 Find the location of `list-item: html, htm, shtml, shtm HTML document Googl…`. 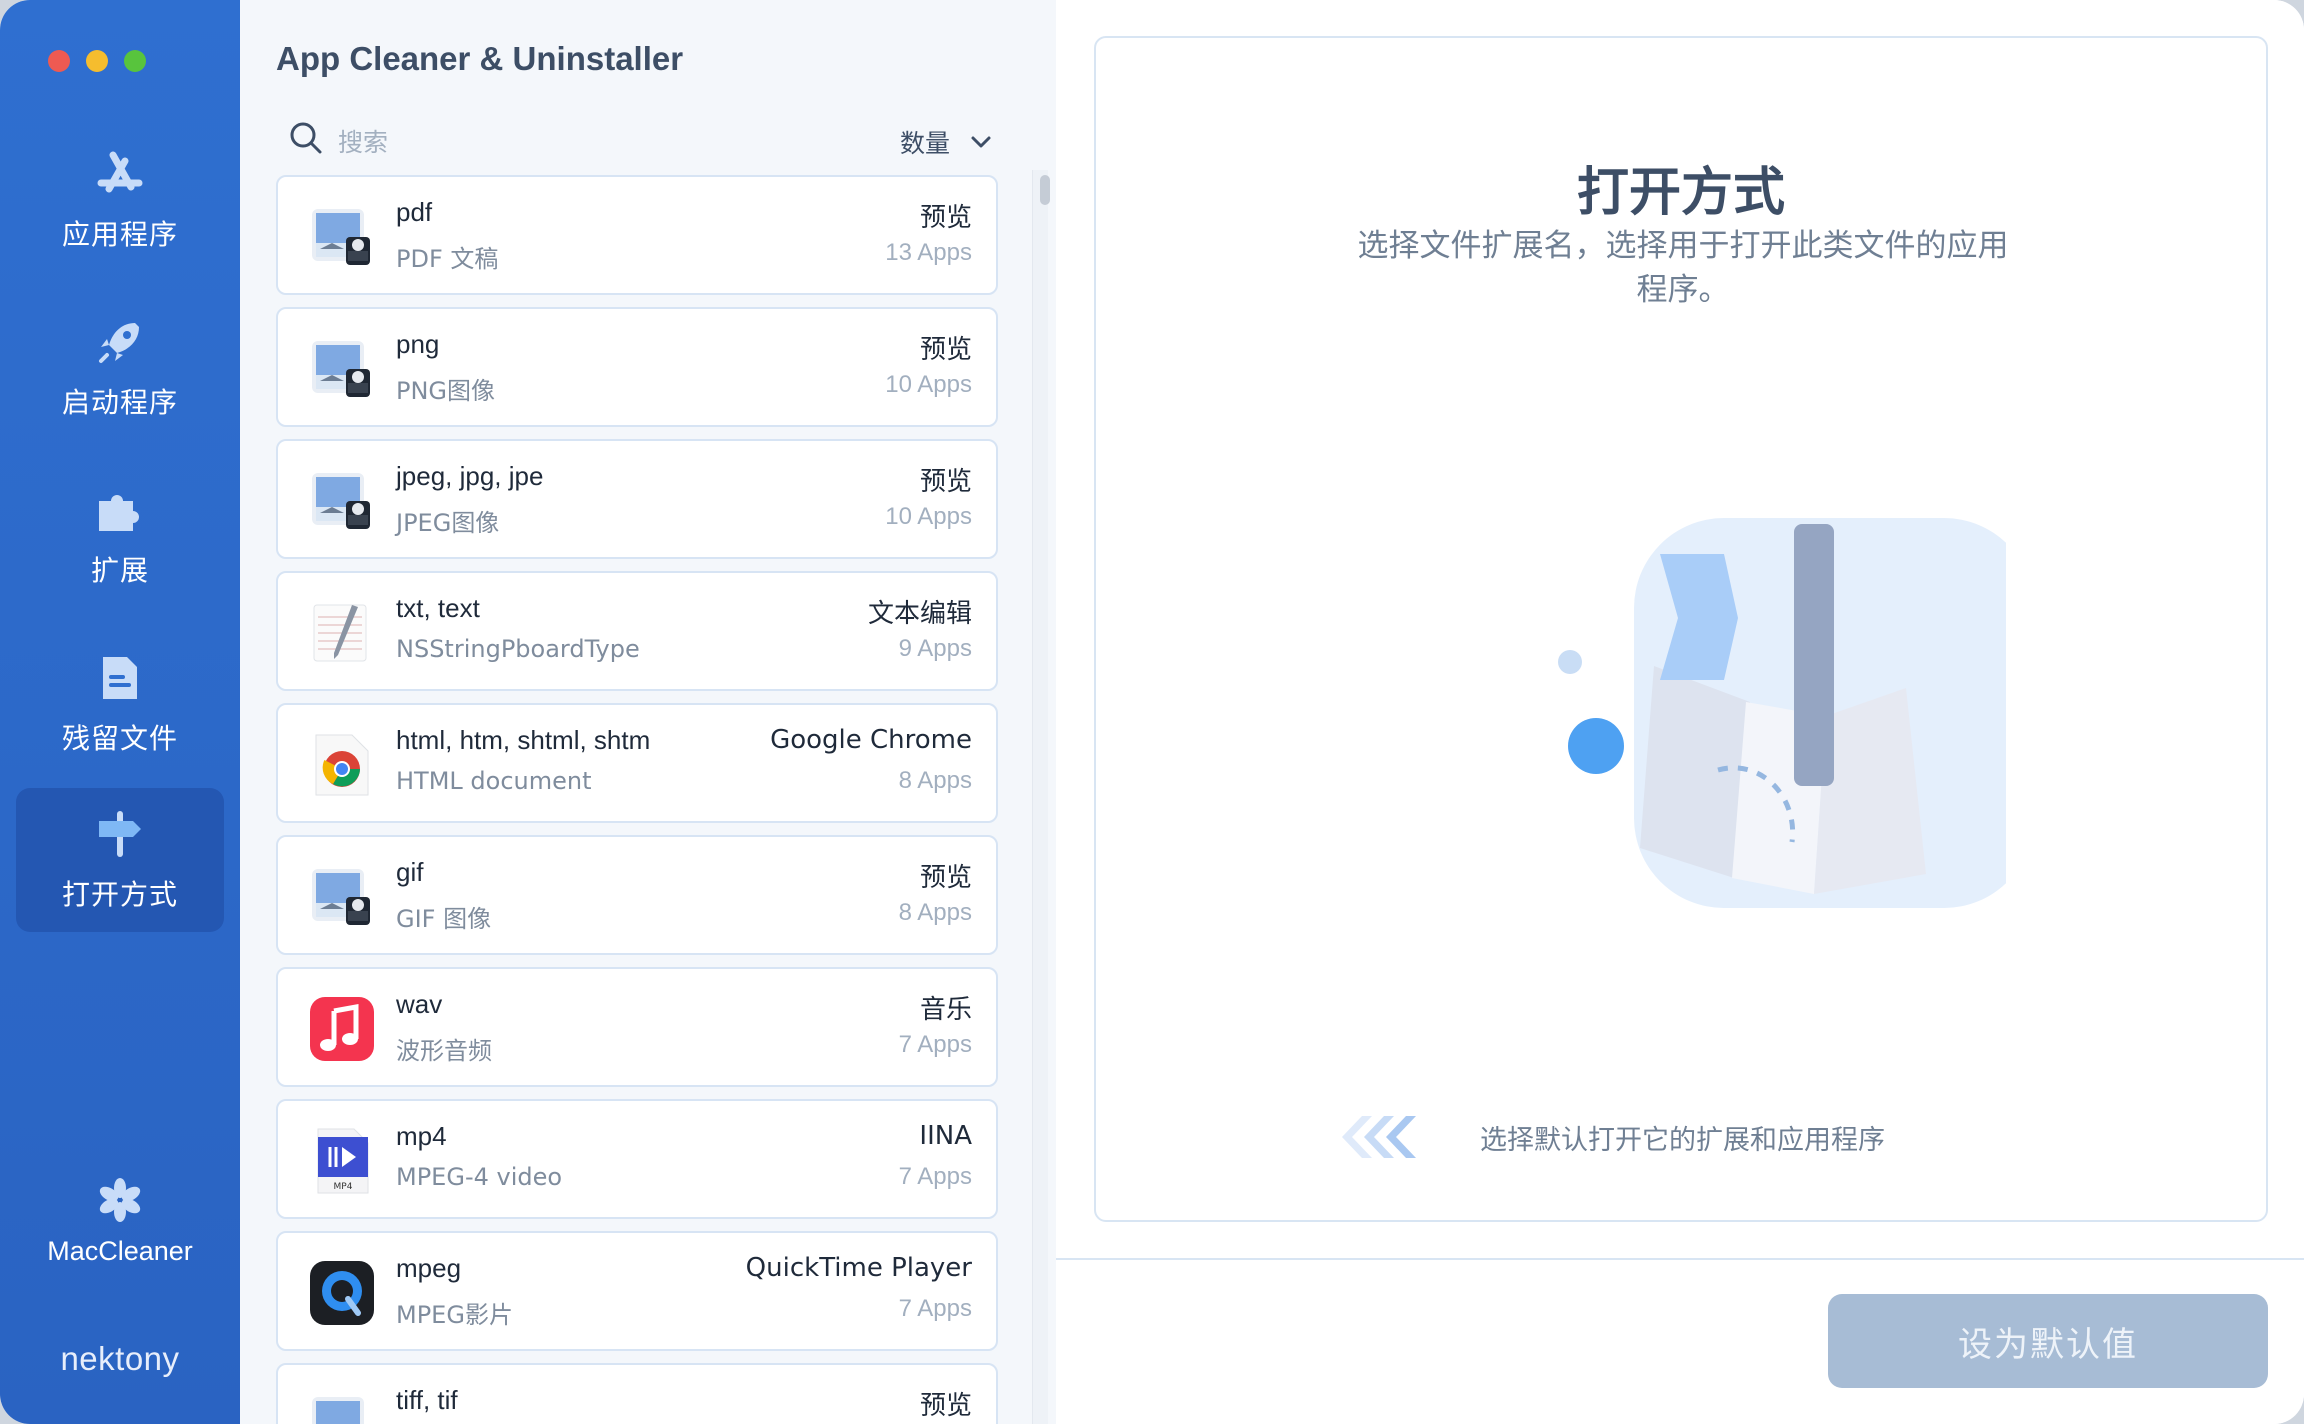

list-item: html, htm, shtml, shtm HTML document Googl… is located at coordinates (637, 763).